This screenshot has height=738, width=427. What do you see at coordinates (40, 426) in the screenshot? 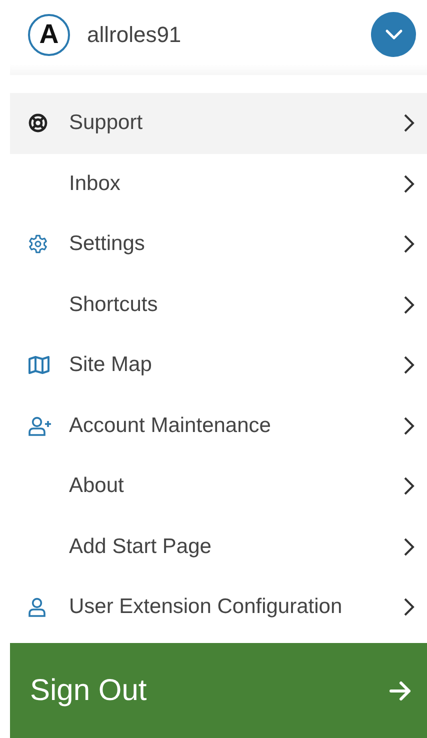
I see `user-plus-icon` at bounding box center [40, 426].